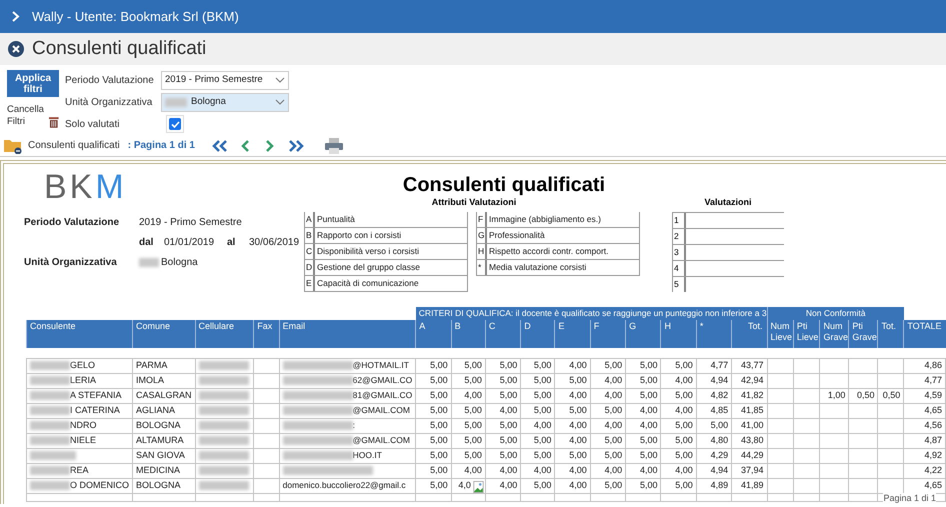  What do you see at coordinates (537, 334) in the screenshot?
I see `column-header: D` at bounding box center [537, 334].